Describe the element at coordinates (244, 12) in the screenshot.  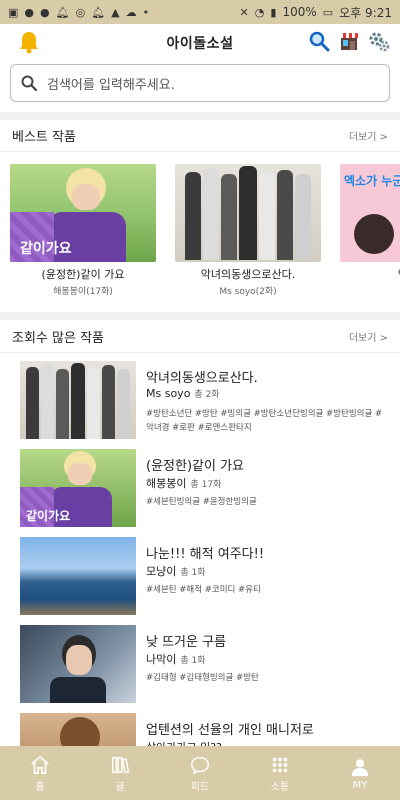
I see `mute-icon: ✕` at that location.